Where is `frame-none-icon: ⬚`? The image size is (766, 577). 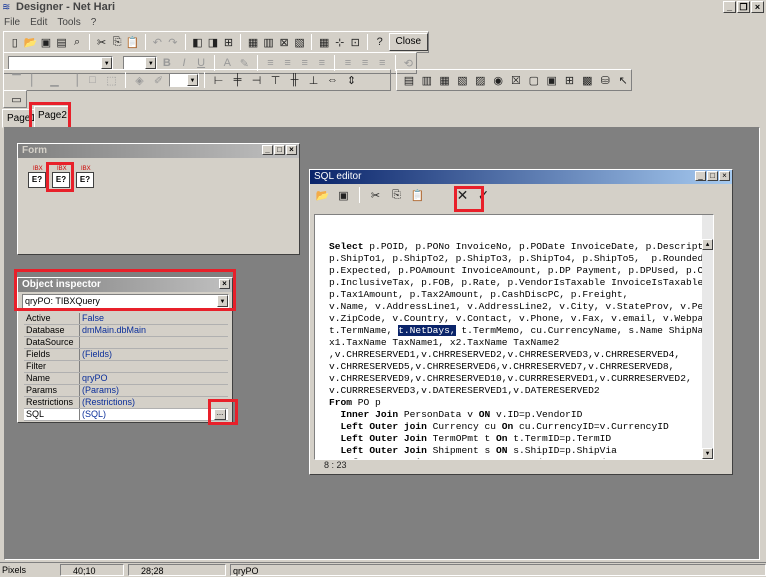 frame-none-icon: ⬚ is located at coordinates (111, 80).